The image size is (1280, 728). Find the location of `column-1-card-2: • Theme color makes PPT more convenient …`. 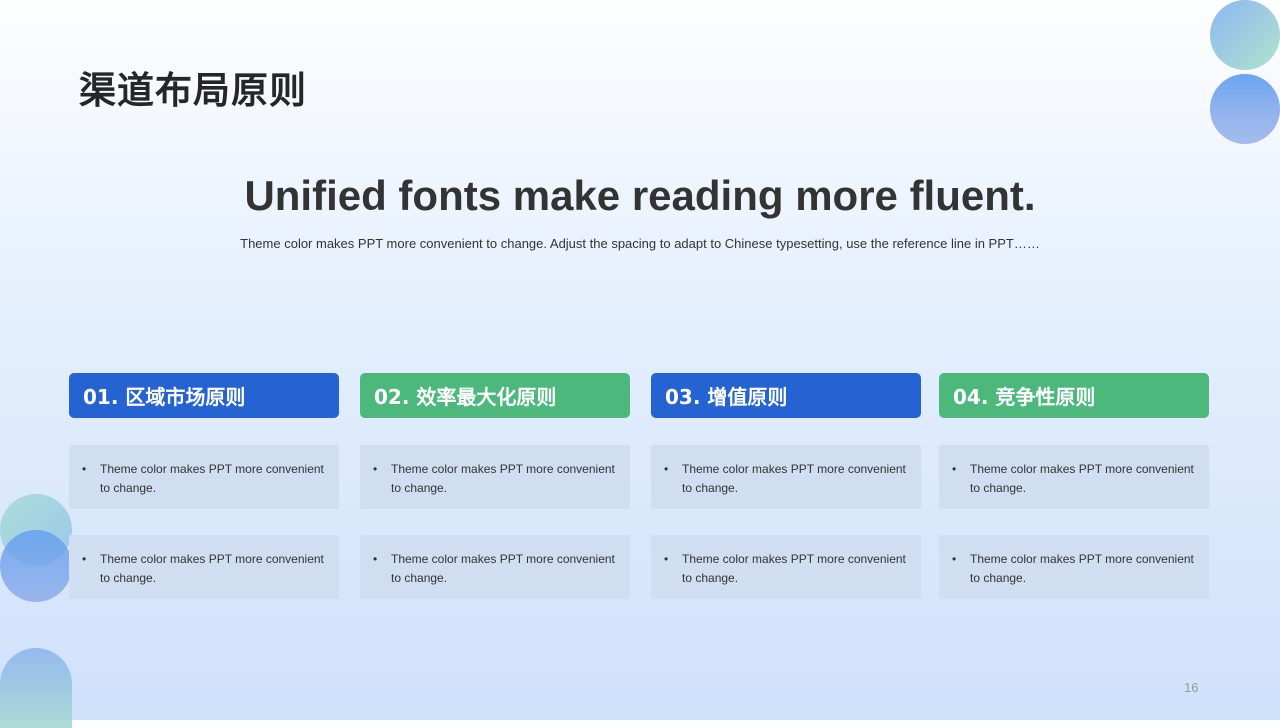

column-1-card-2: • Theme color makes PPT more convenient … is located at coordinates (204, 567).